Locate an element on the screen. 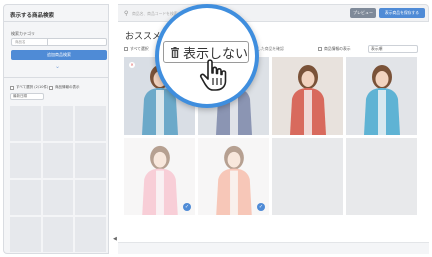 The width and height of the screenshot is (432, 257). add-product-search-button: 追加商品検索 is located at coordinates (59, 55).